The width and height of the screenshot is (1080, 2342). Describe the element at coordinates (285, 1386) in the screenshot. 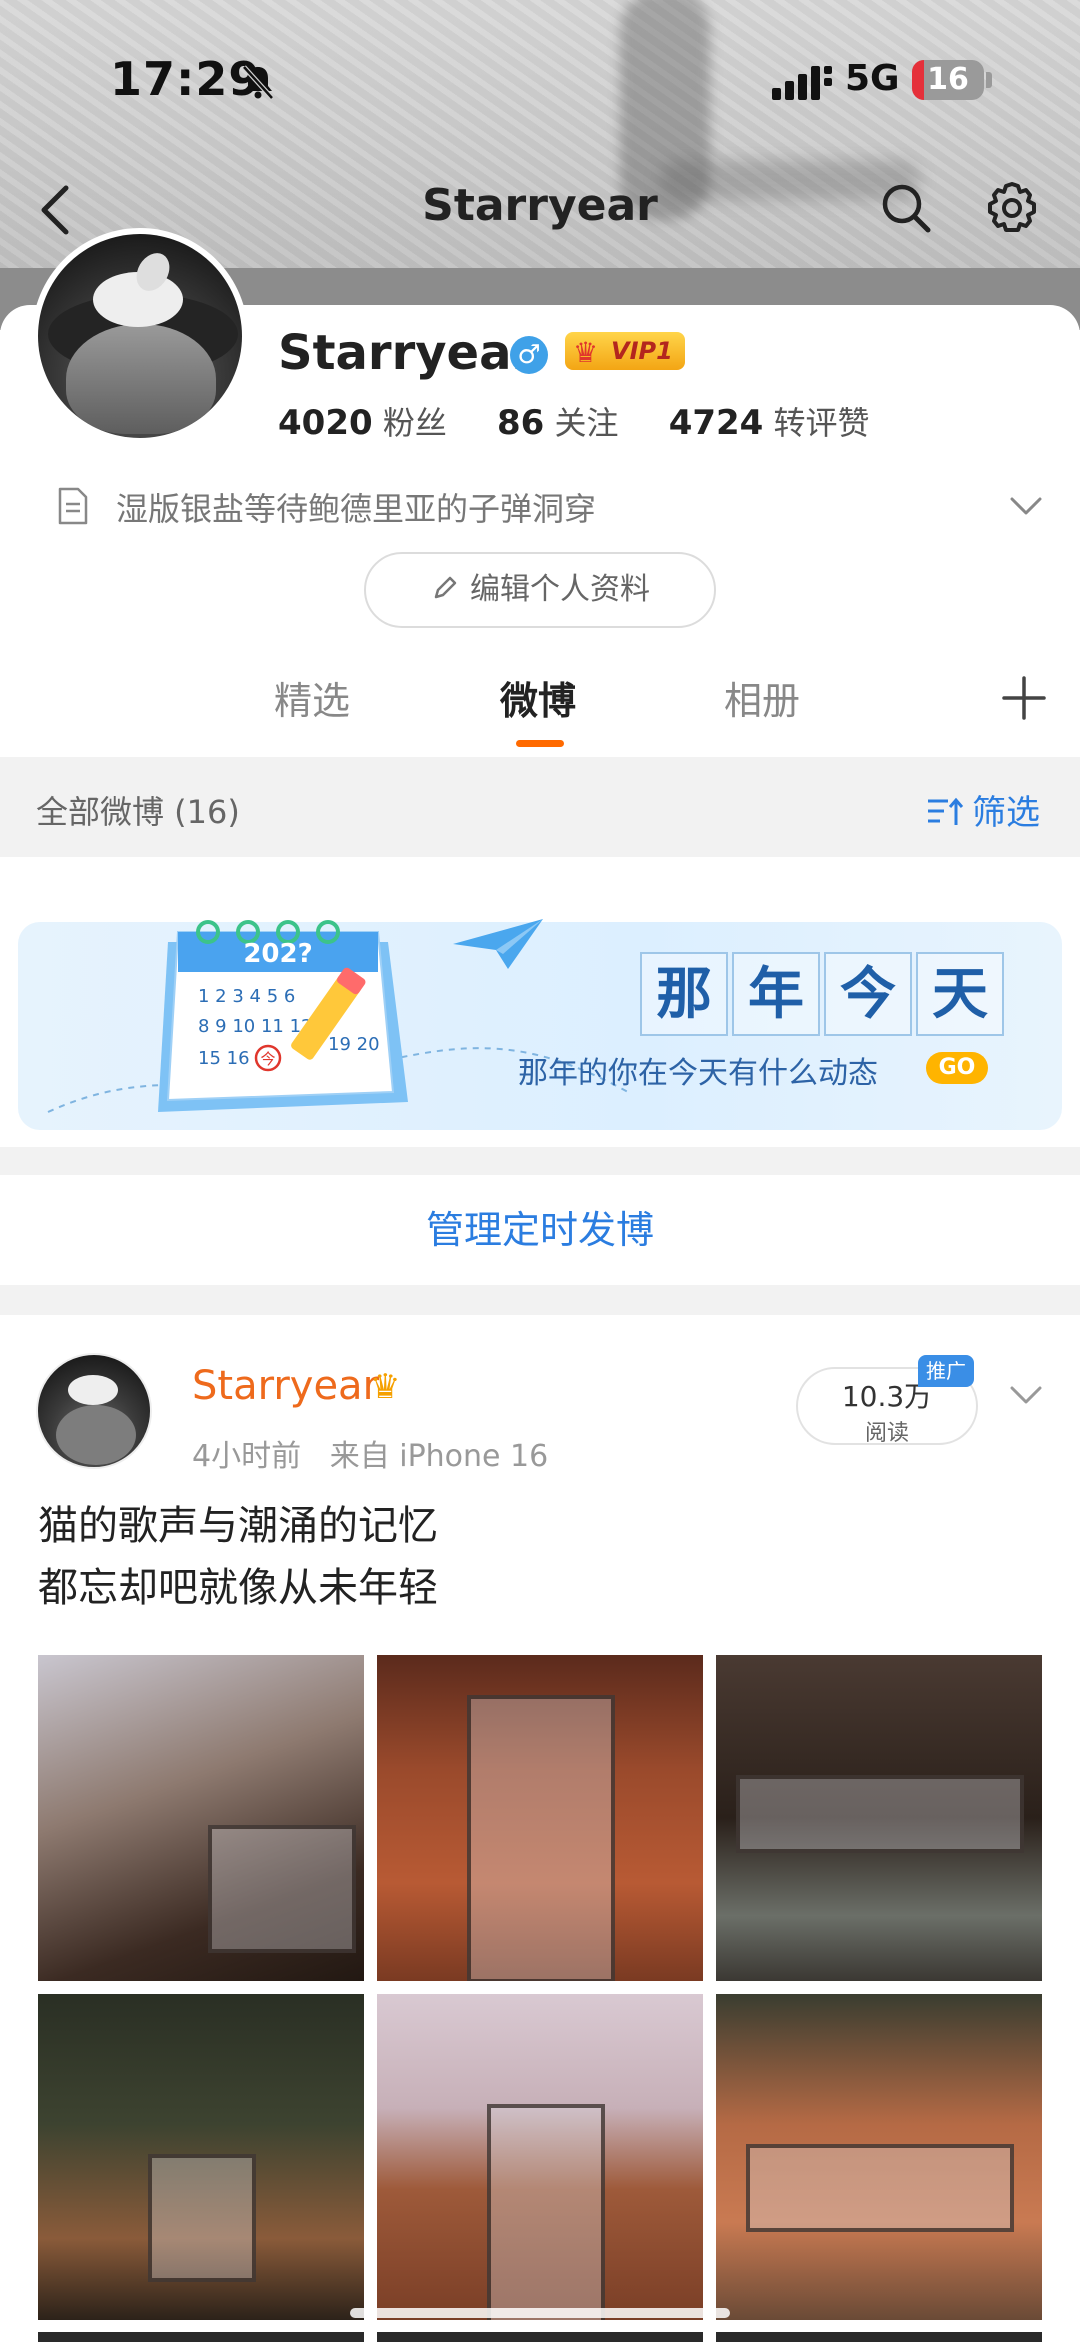

I see `post-author: Starryear` at that location.